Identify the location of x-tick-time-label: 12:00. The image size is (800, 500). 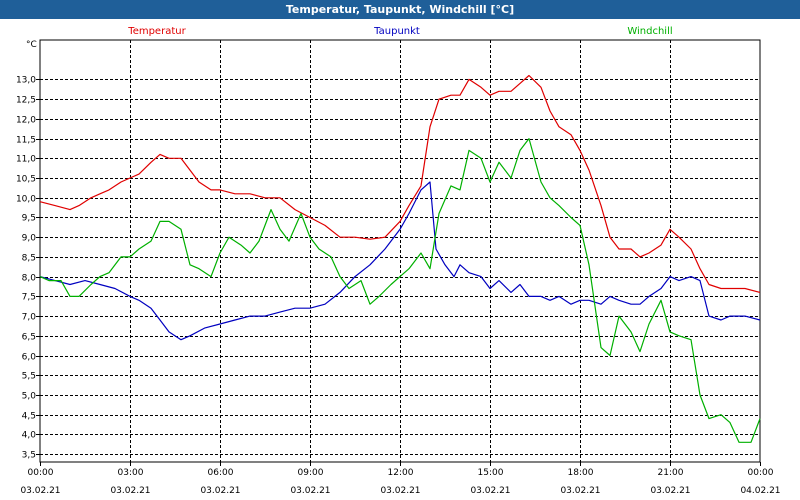
(401, 473).